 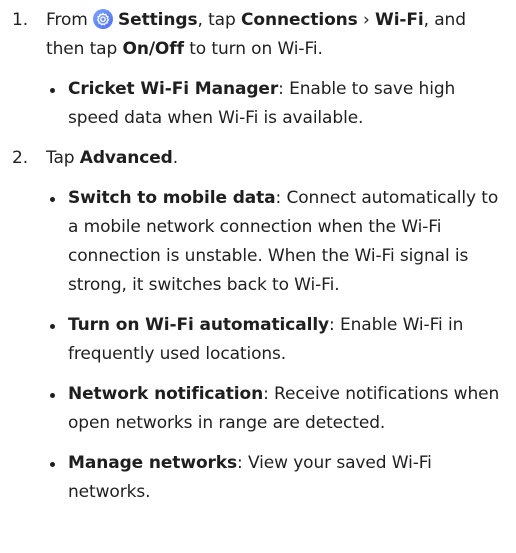 What do you see at coordinates (126, 158) in the screenshot?
I see `advanced-label: Advanced` at bounding box center [126, 158].